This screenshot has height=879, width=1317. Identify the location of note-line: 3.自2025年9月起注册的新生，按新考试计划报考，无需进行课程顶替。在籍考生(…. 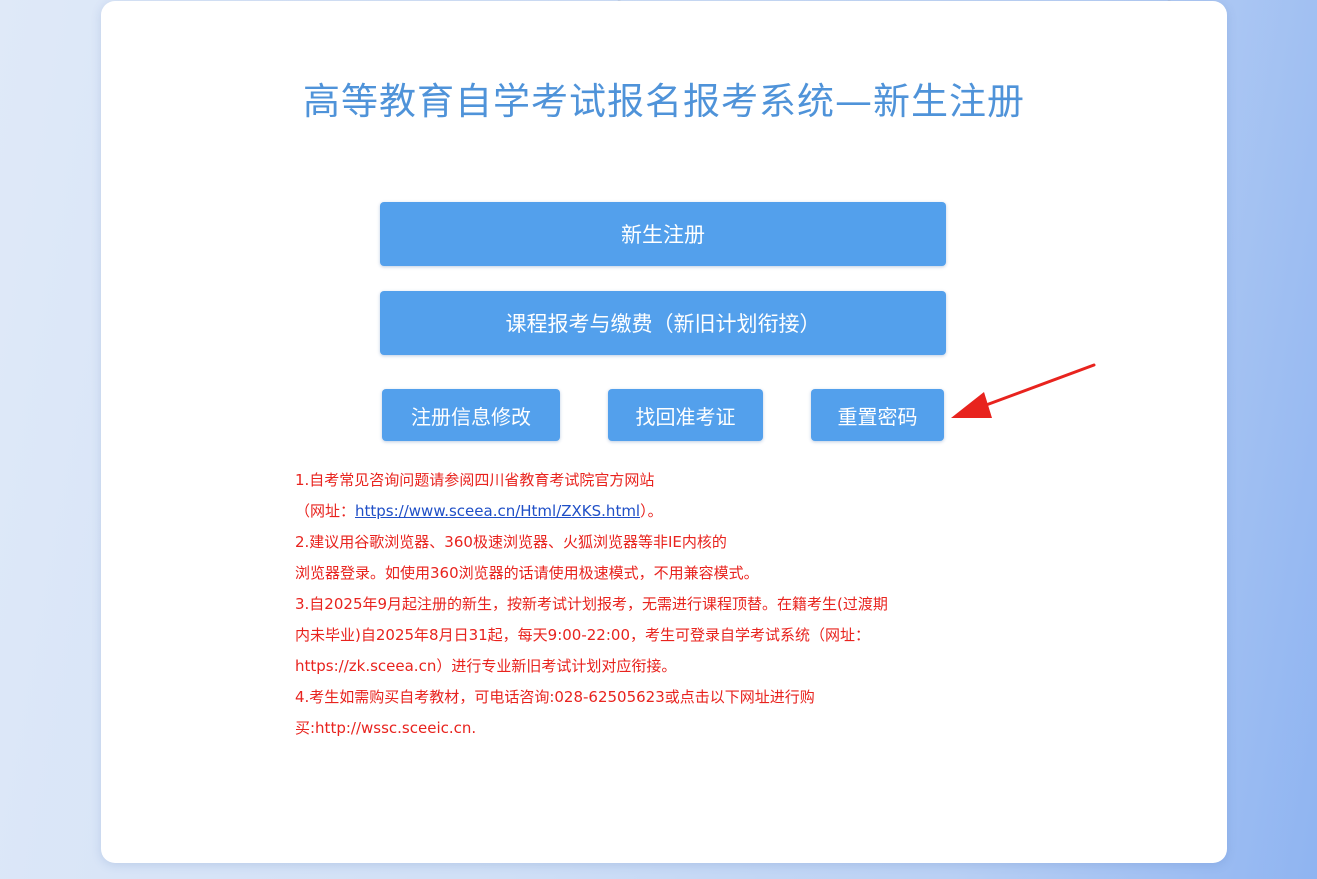
(591, 604).